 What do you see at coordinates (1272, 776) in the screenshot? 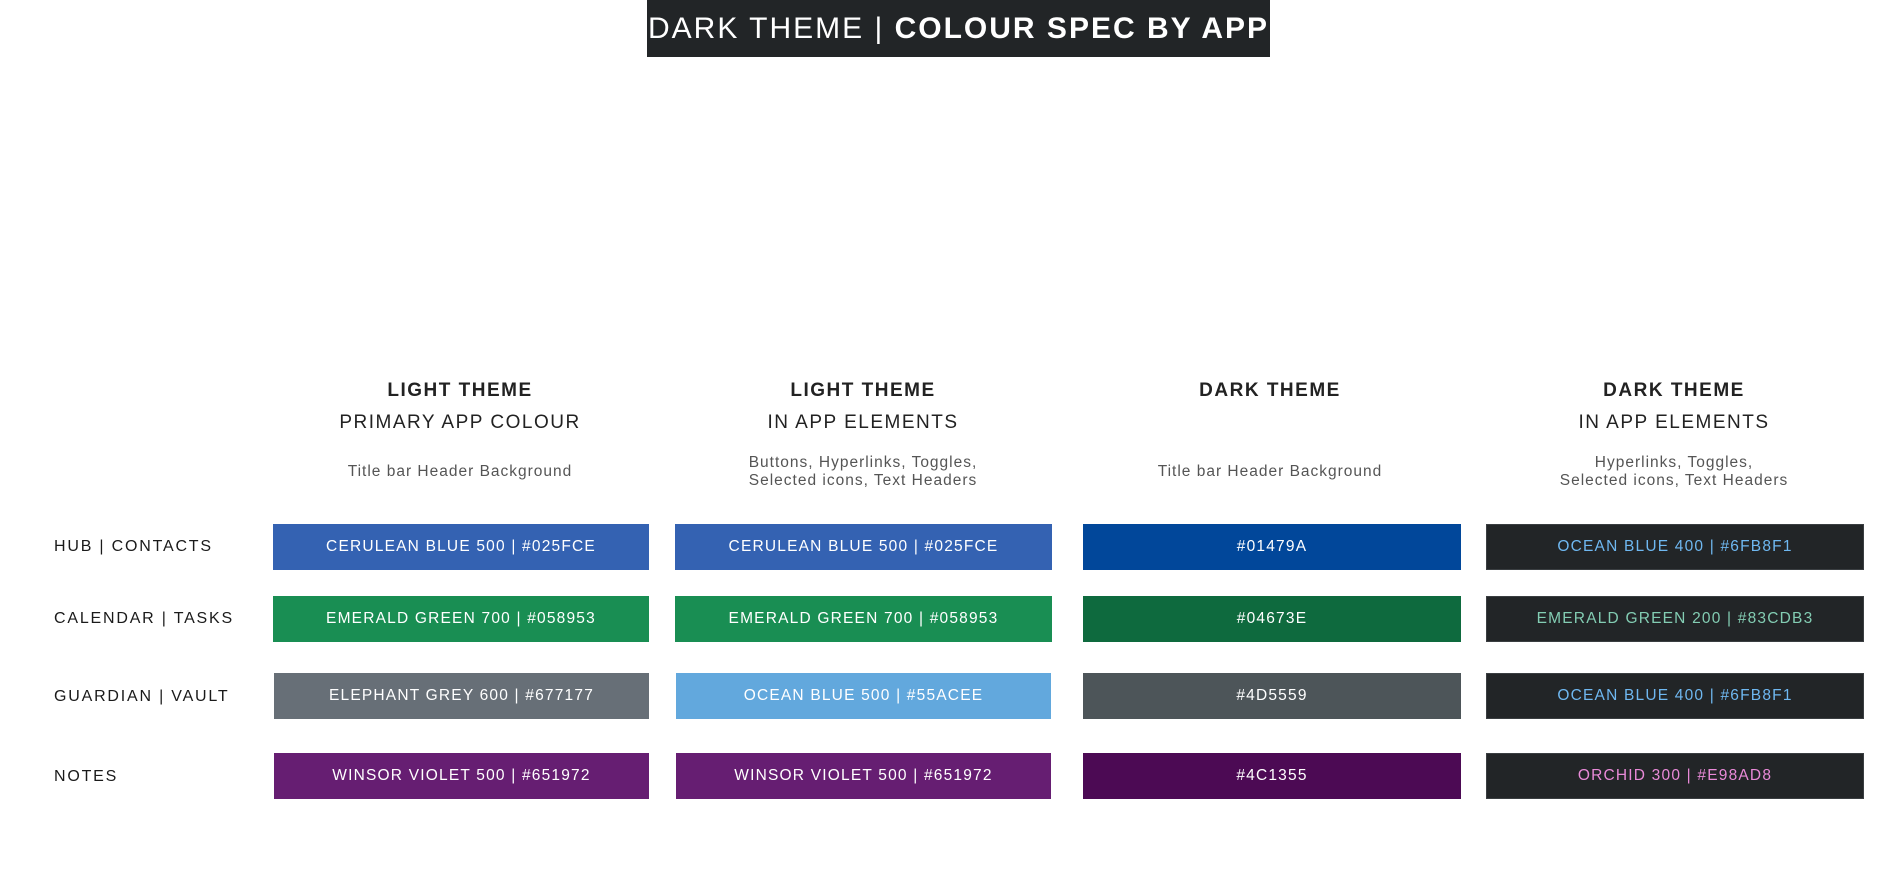
I see `swatch-notes-dark-primary: #4C1355` at bounding box center [1272, 776].